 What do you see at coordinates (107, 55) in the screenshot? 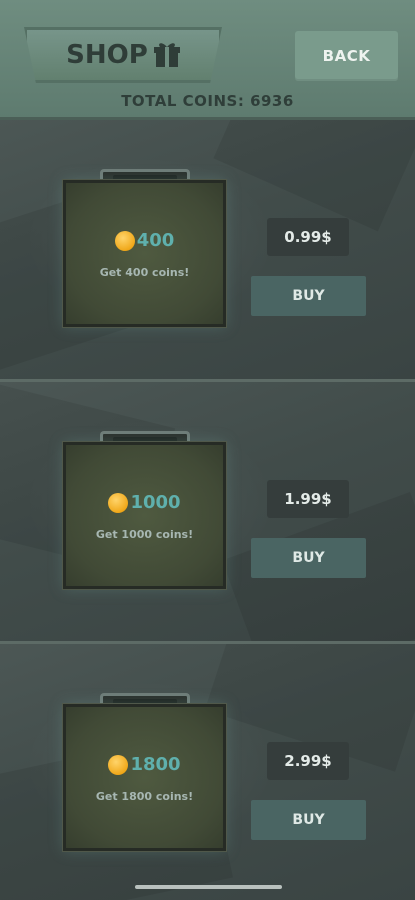
I see `page-title: SHOP` at bounding box center [107, 55].